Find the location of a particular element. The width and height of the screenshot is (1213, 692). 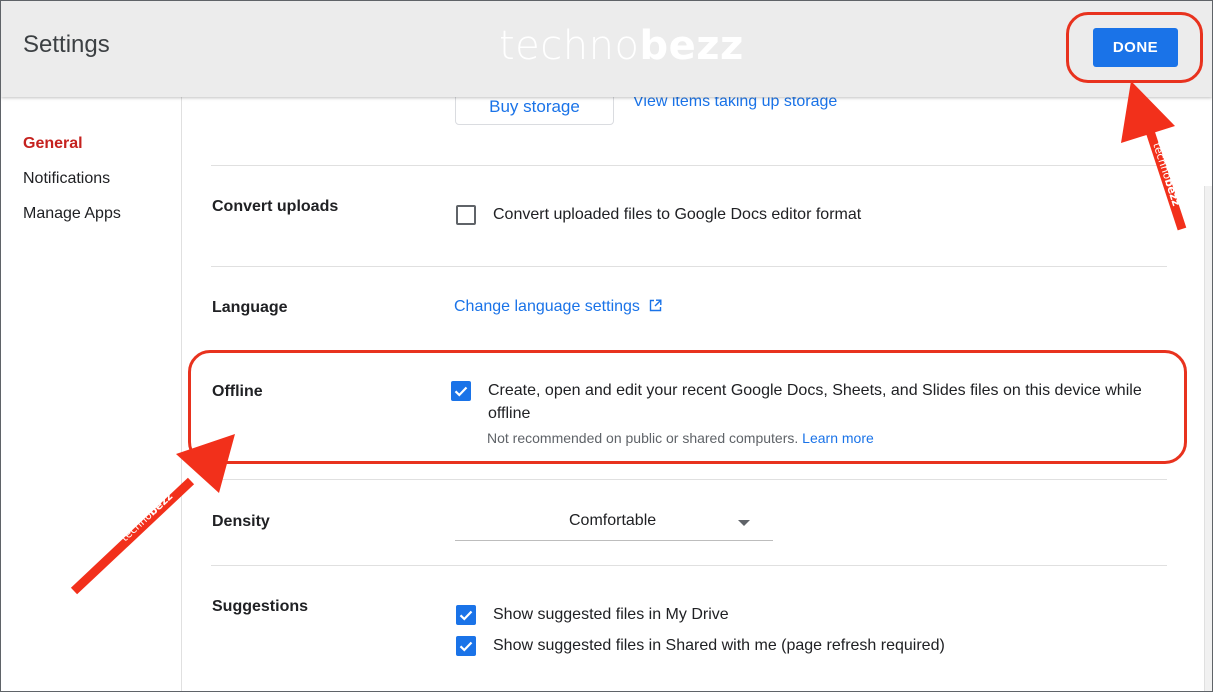

density-select-value: Comfortable is located at coordinates (613, 520).